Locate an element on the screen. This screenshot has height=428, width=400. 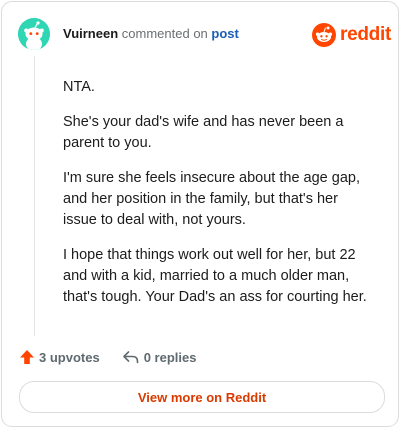
reddit-snoo-icon is located at coordinates (324, 35).